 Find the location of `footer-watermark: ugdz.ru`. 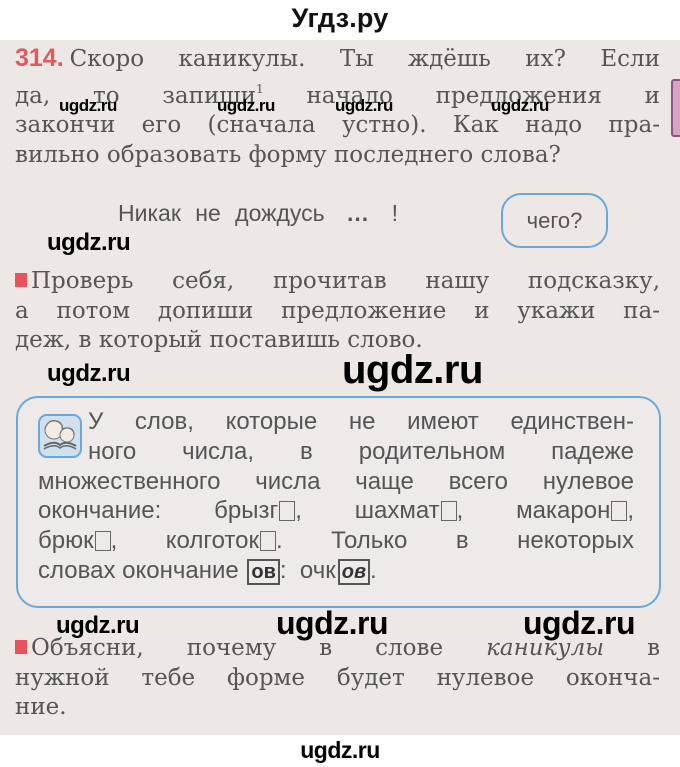

footer-watermark: ugdz.ru is located at coordinates (340, 750).